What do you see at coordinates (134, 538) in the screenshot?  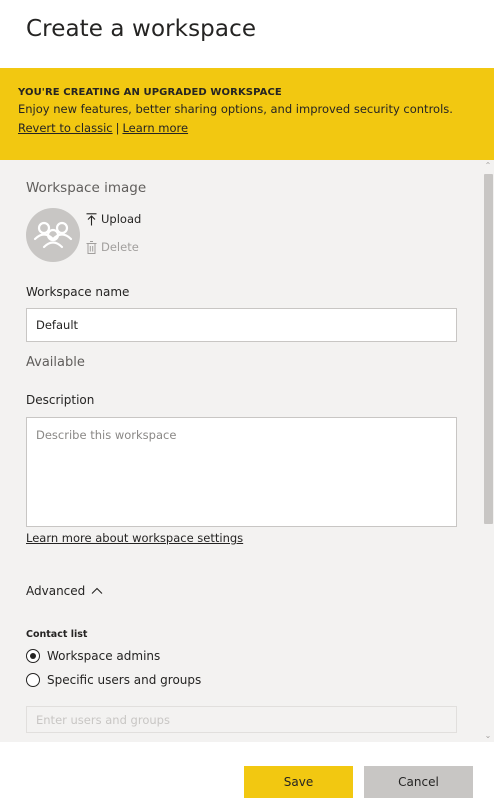 I see `workspace-settings-link: Learn more about workspace settings` at bounding box center [134, 538].